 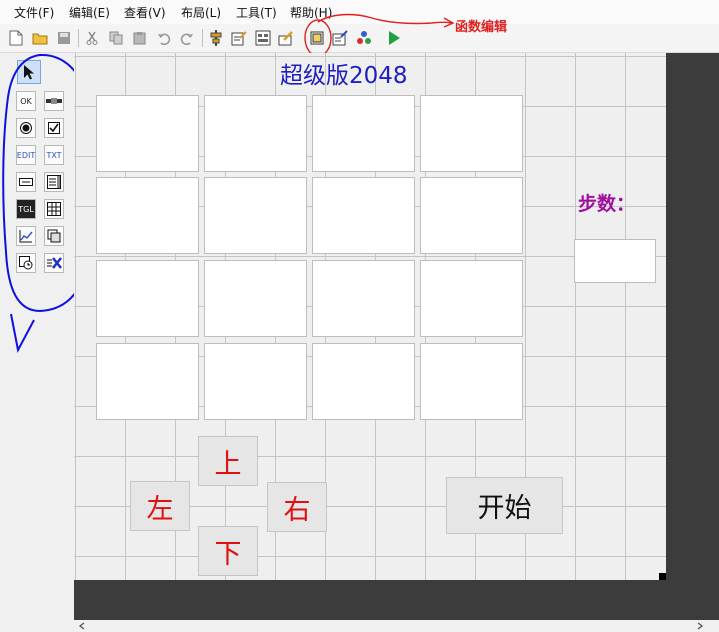 What do you see at coordinates (379, 35) in the screenshot?
I see `function-edit-annotation` at bounding box center [379, 35].